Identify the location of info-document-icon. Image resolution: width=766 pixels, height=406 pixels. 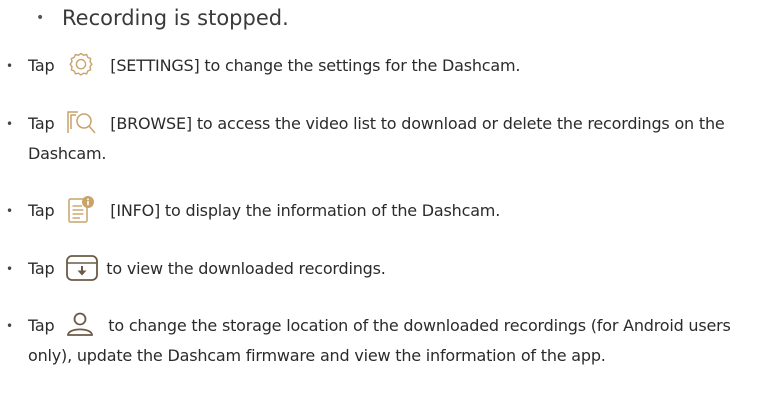
(81, 210).